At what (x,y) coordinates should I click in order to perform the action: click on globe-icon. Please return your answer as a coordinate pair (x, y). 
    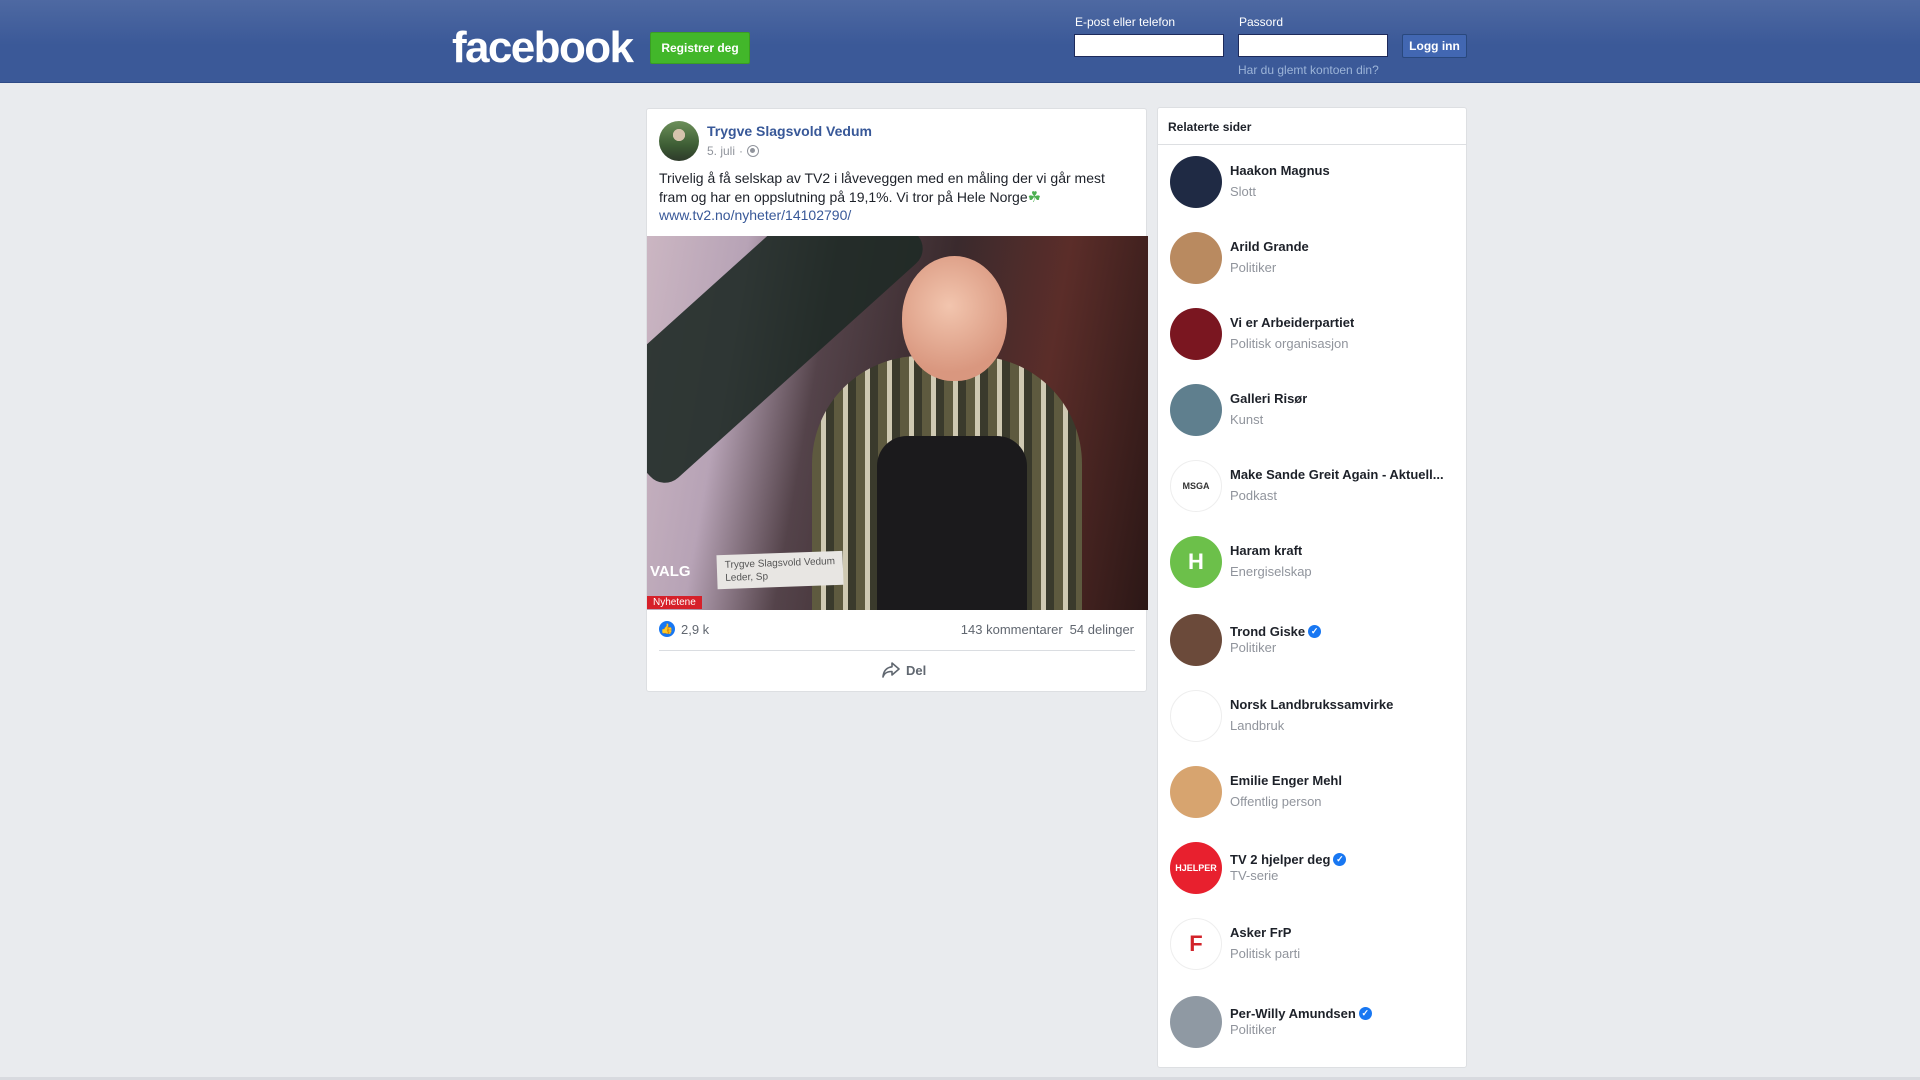
    Looking at the image, I should click on (753, 151).